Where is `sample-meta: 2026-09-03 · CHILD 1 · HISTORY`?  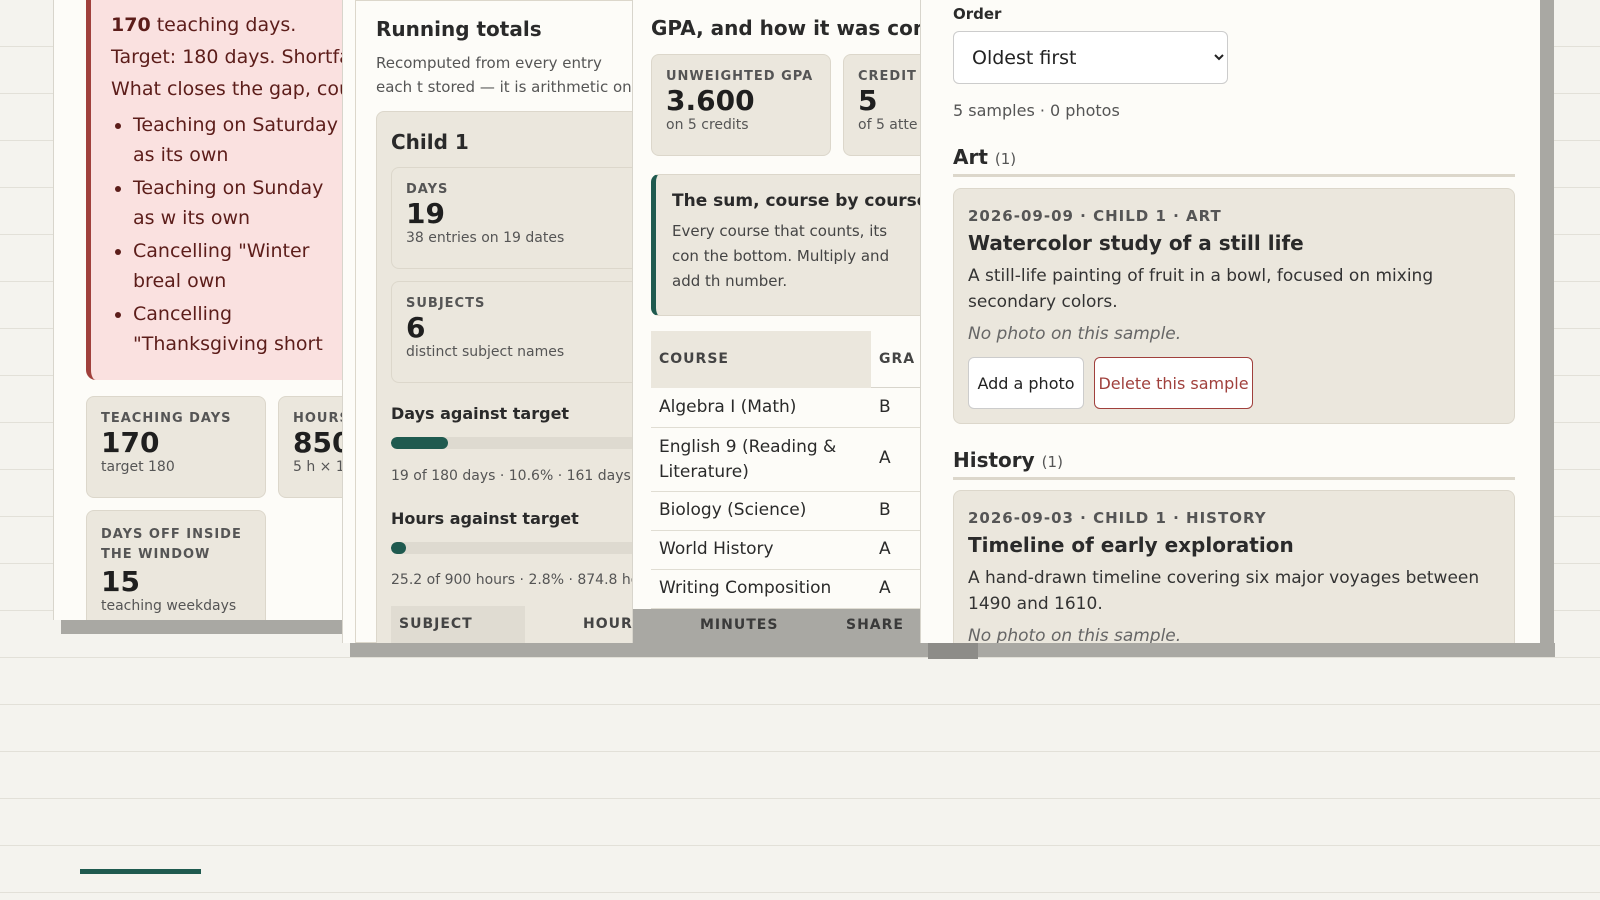
sample-meta: 2026-09-03 · CHILD 1 · HISTORY is located at coordinates (1117, 518).